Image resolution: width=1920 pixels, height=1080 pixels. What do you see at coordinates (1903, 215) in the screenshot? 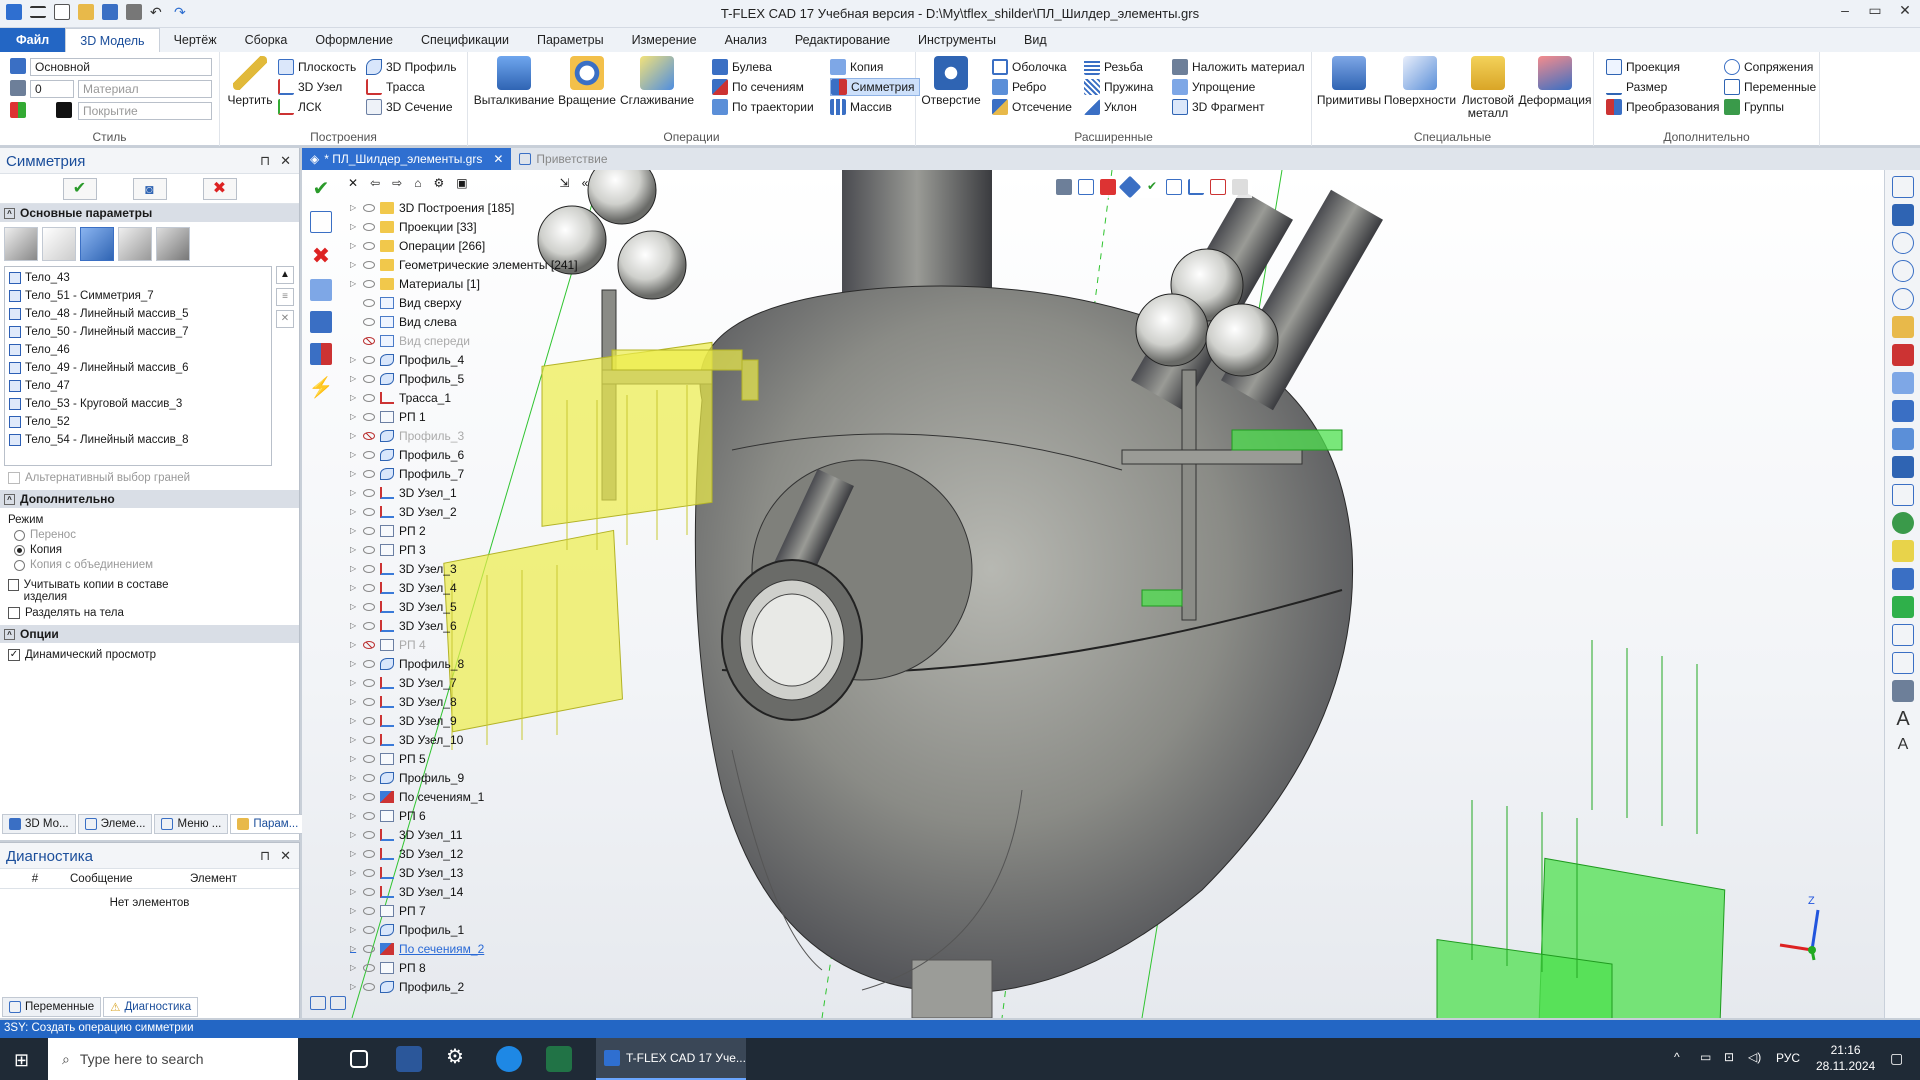
I see `magnet-icon` at bounding box center [1903, 215].